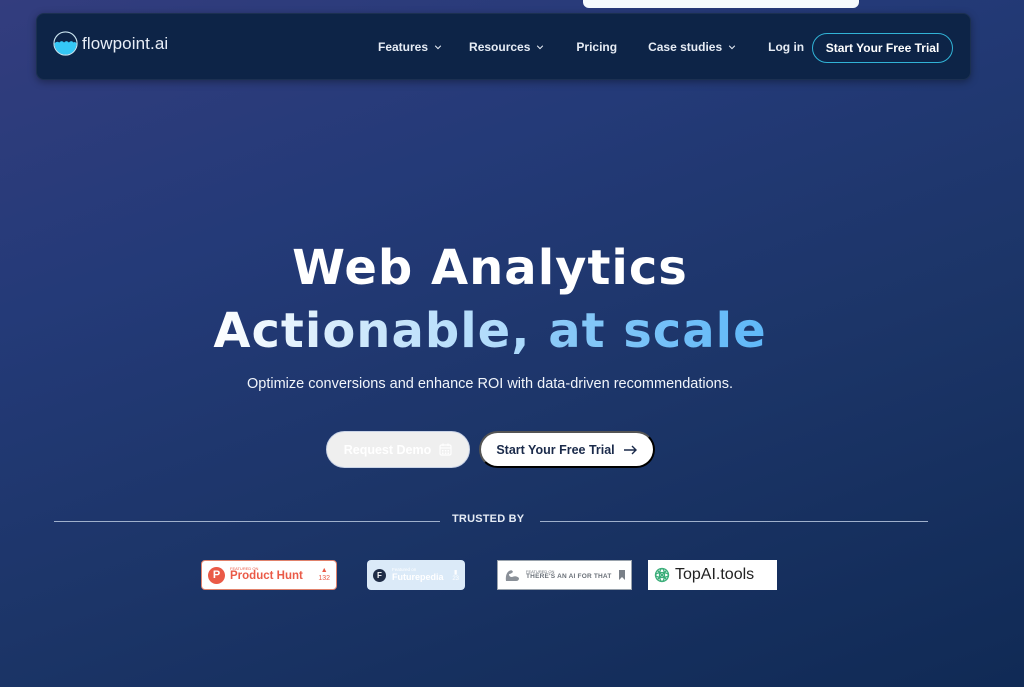 The image size is (1024, 687). Describe the element at coordinates (685, 47) in the screenshot. I see `nav-item-label: Case studies` at that location.